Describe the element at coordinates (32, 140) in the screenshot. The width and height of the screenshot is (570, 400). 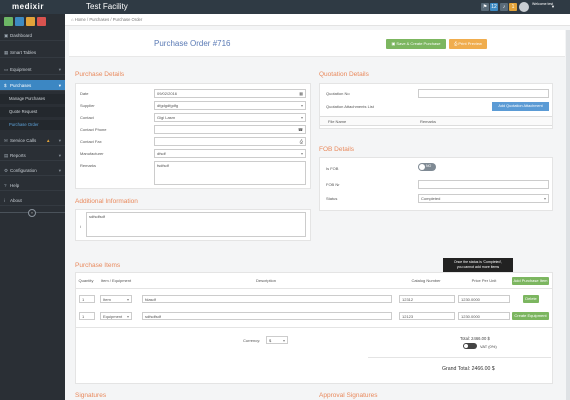
I see `sidebar-item-service-calls: ✉ Service Calls ▲ ▾` at that location.